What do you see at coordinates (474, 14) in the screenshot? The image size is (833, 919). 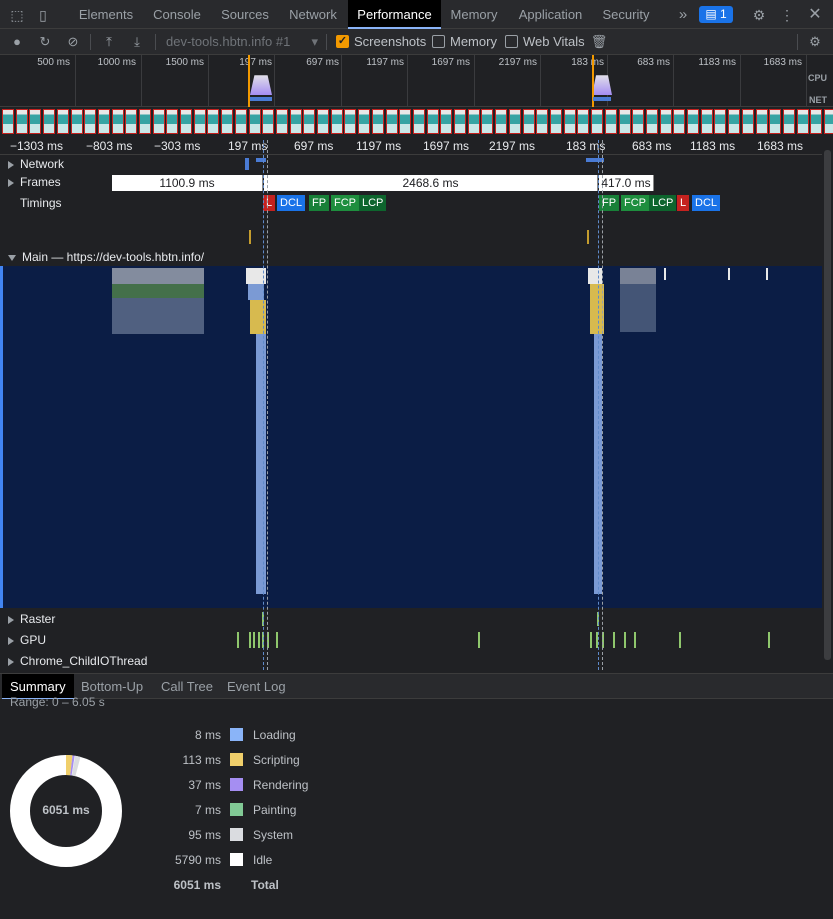 I see `tab-memory: Memory` at bounding box center [474, 14].